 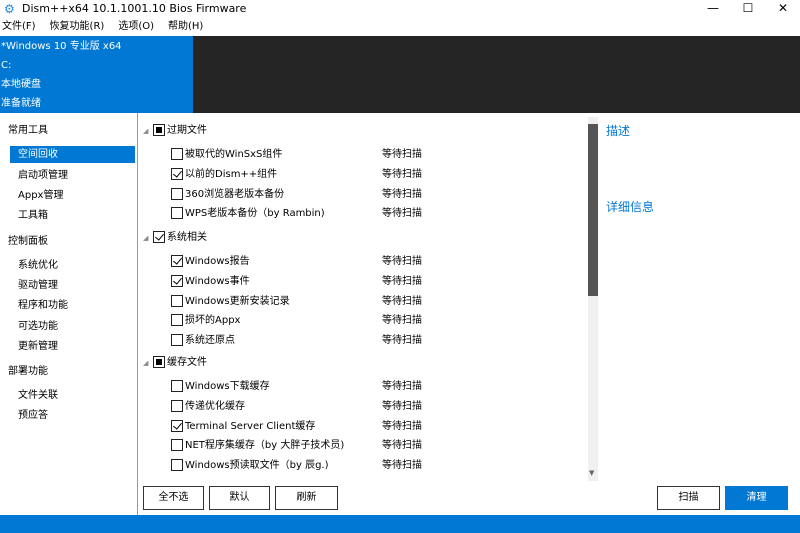 I want to click on group-header: ◢ 缓存文件, so click(x=175, y=363).